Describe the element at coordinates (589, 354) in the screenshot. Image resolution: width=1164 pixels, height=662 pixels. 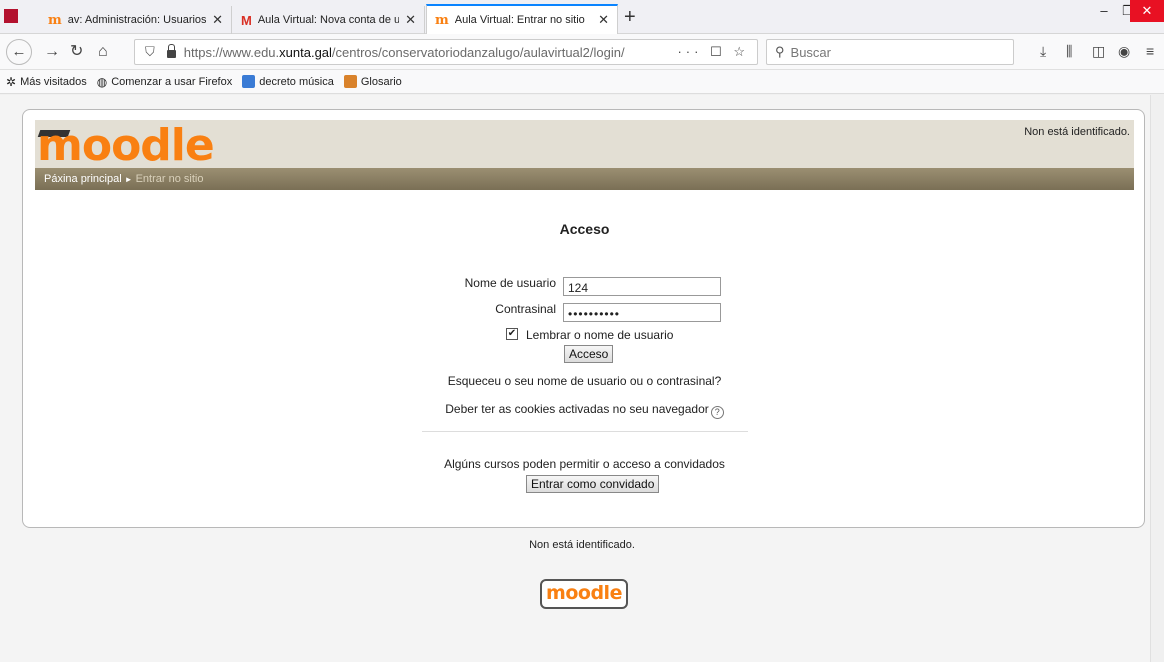
I see `login-button: Acceso` at that location.